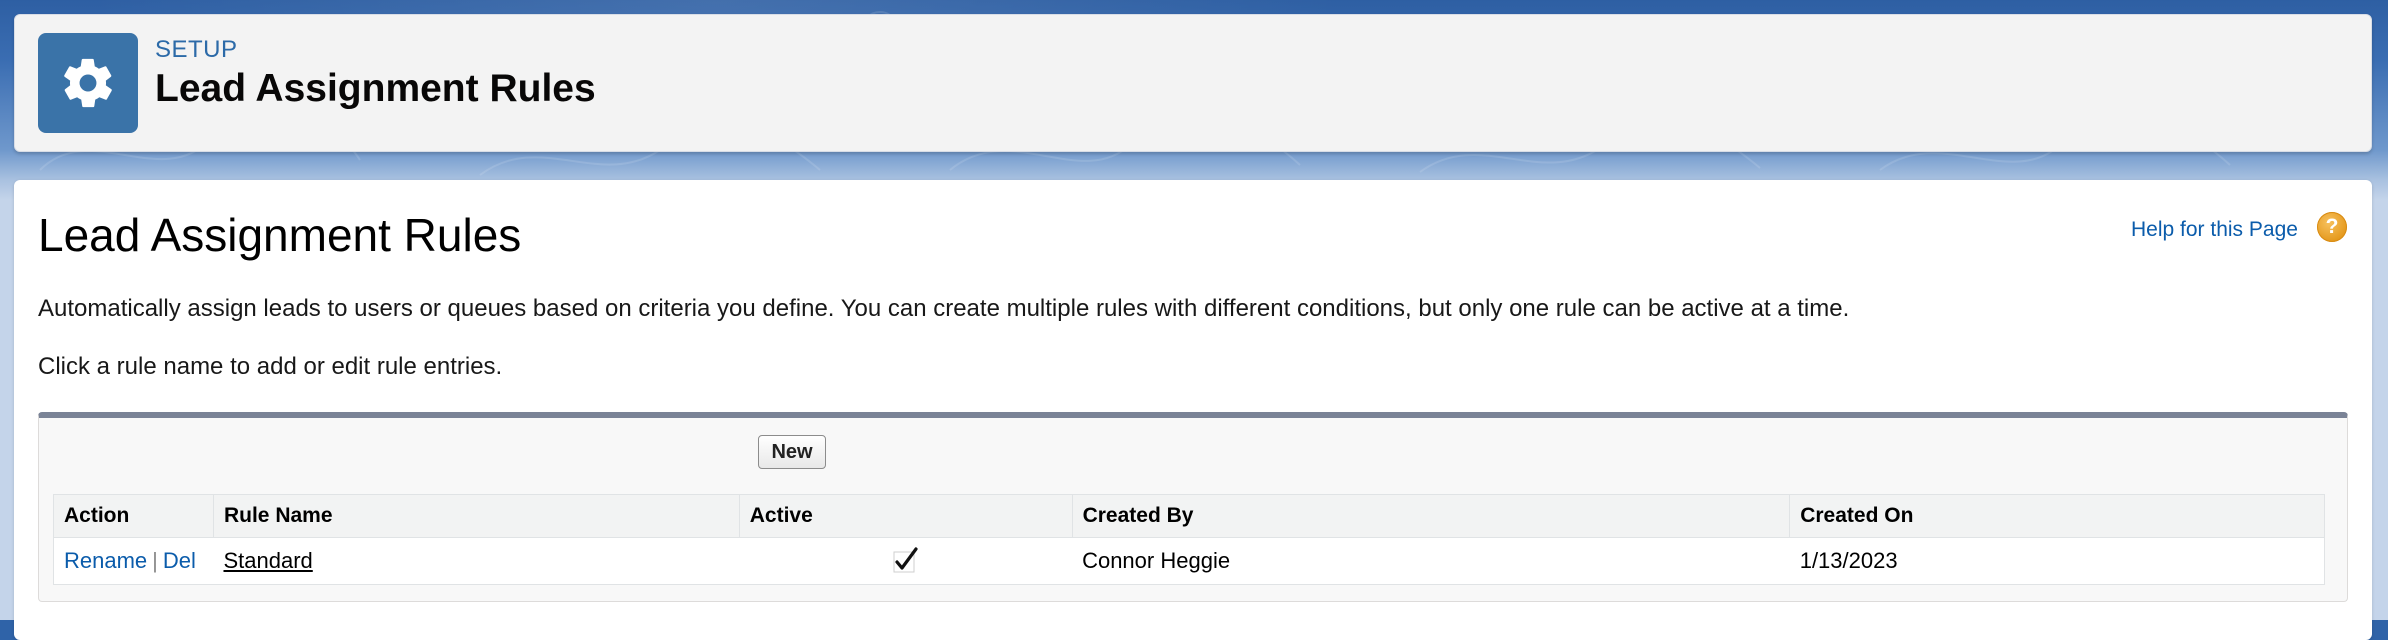 This screenshot has width=2388, height=640. Describe the element at coordinates (2057, 516) in the screenshot. I see `column-header-created-on: Created On` at that location.